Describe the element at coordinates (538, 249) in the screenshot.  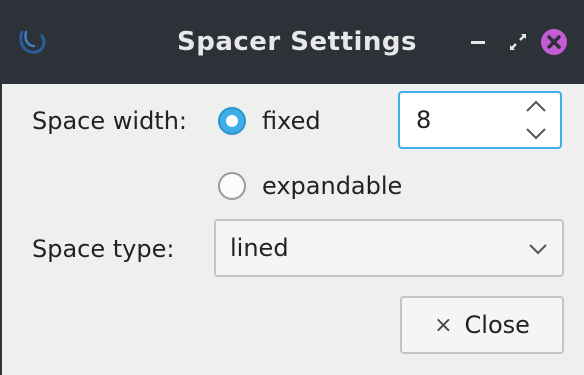
I see `chevron-down-icon` at that location.